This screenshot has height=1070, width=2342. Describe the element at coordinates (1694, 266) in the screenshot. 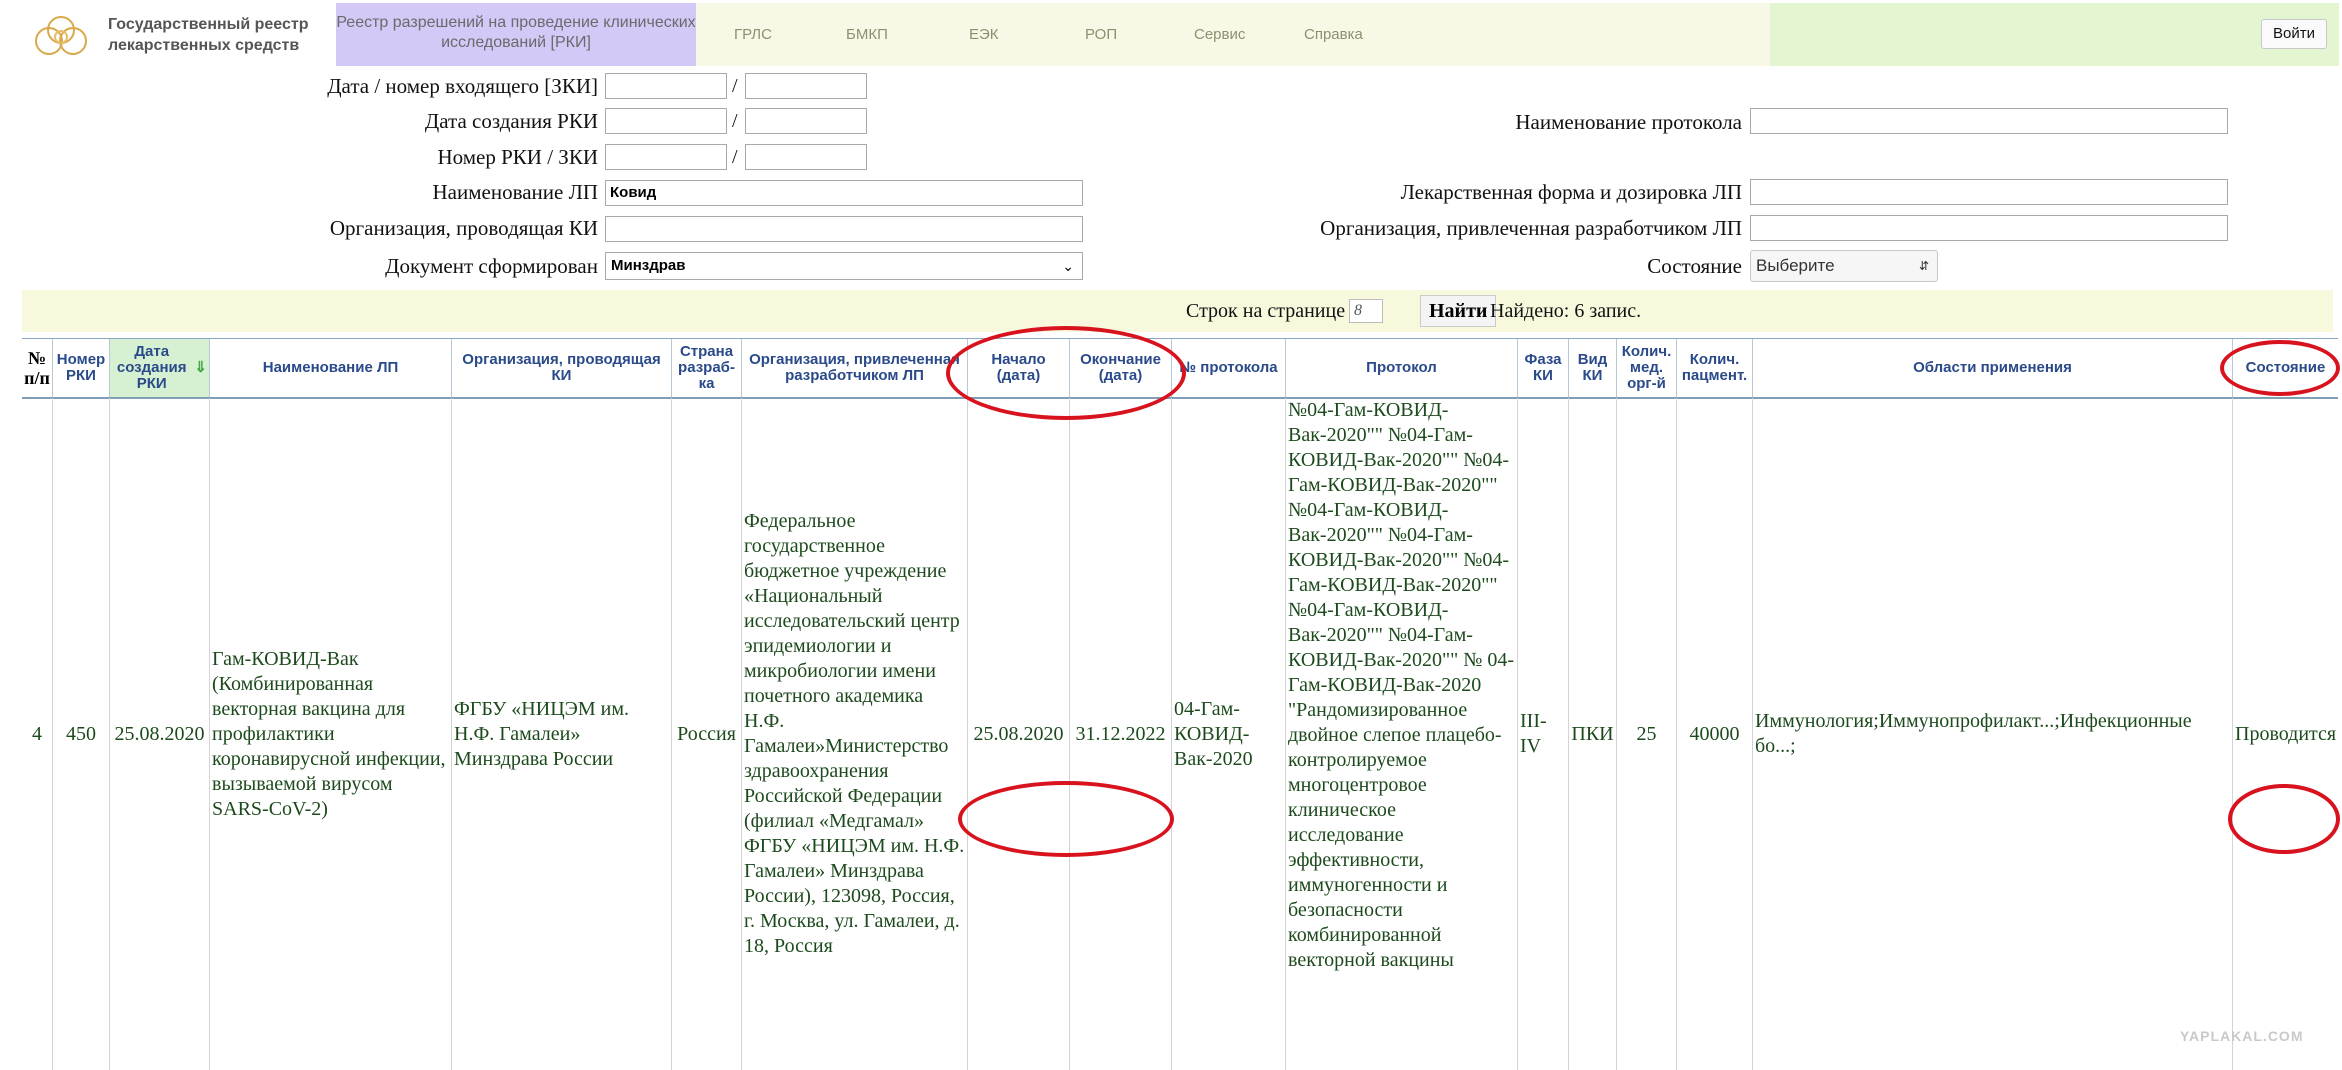

I see `status-label: Состояние` at that location.